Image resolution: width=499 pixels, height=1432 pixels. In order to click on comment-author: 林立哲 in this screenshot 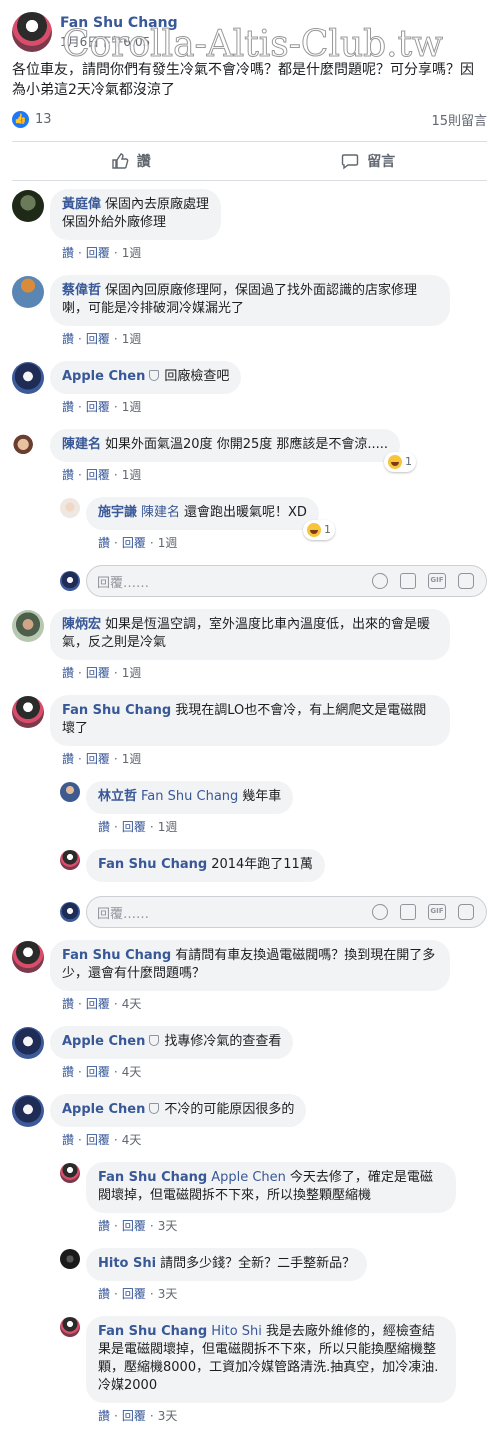, I will do `click(117, 796)`.